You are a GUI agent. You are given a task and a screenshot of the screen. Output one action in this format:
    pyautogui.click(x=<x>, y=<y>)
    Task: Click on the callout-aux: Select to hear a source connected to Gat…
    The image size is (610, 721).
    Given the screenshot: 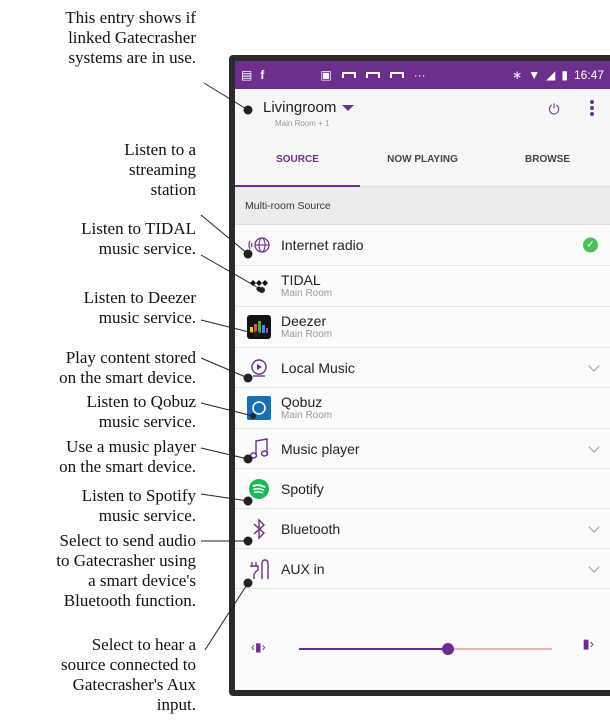 What is the action you would take?
    pyautogui.click(x=128, y=675)
    